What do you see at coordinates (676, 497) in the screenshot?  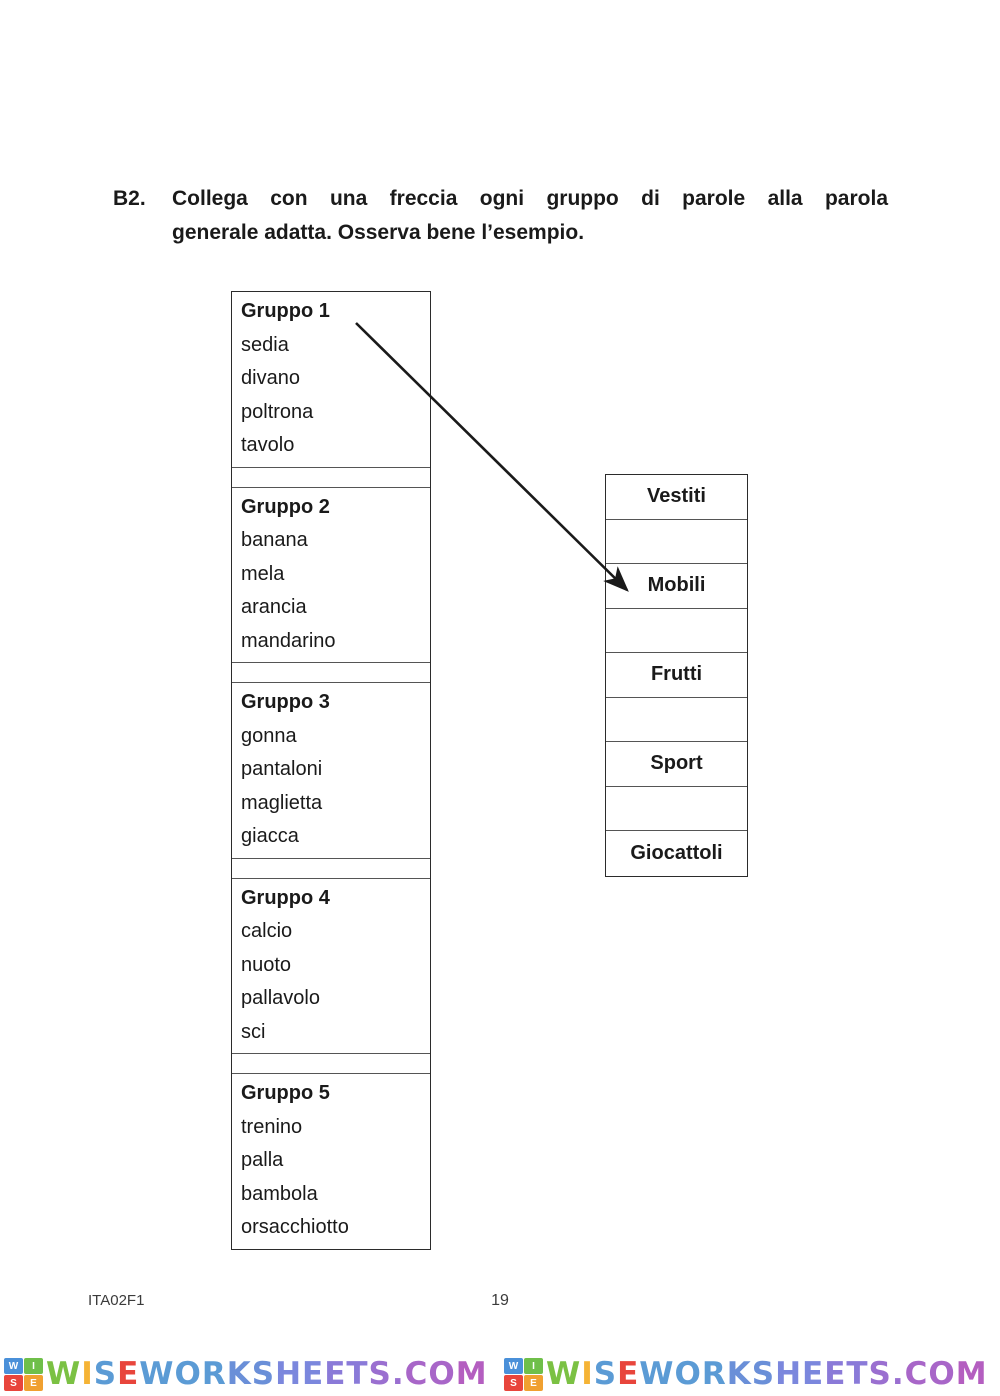 I see `category-cell-vestiti: Vestiti` at bounding box center [676, 497].